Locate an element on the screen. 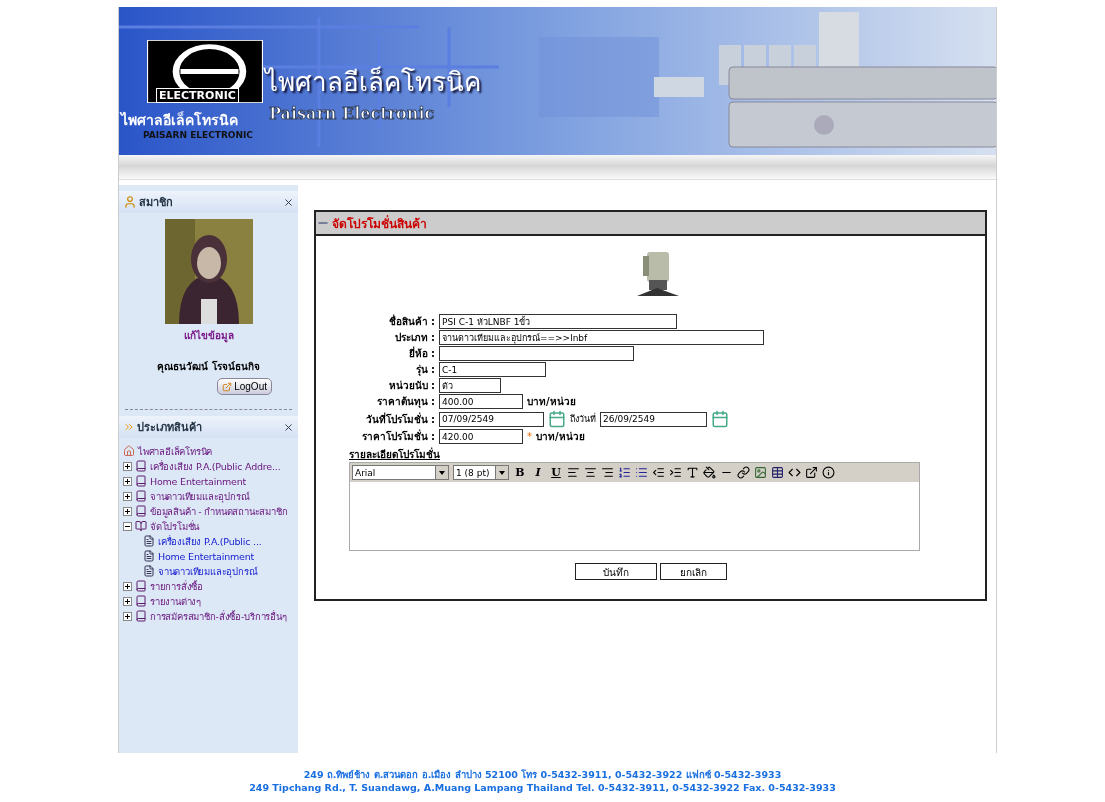 Image resolution: width=1105 pixels, height=802 pixels. input-field: 07/09/2549 is located at coordinates (491, 419).